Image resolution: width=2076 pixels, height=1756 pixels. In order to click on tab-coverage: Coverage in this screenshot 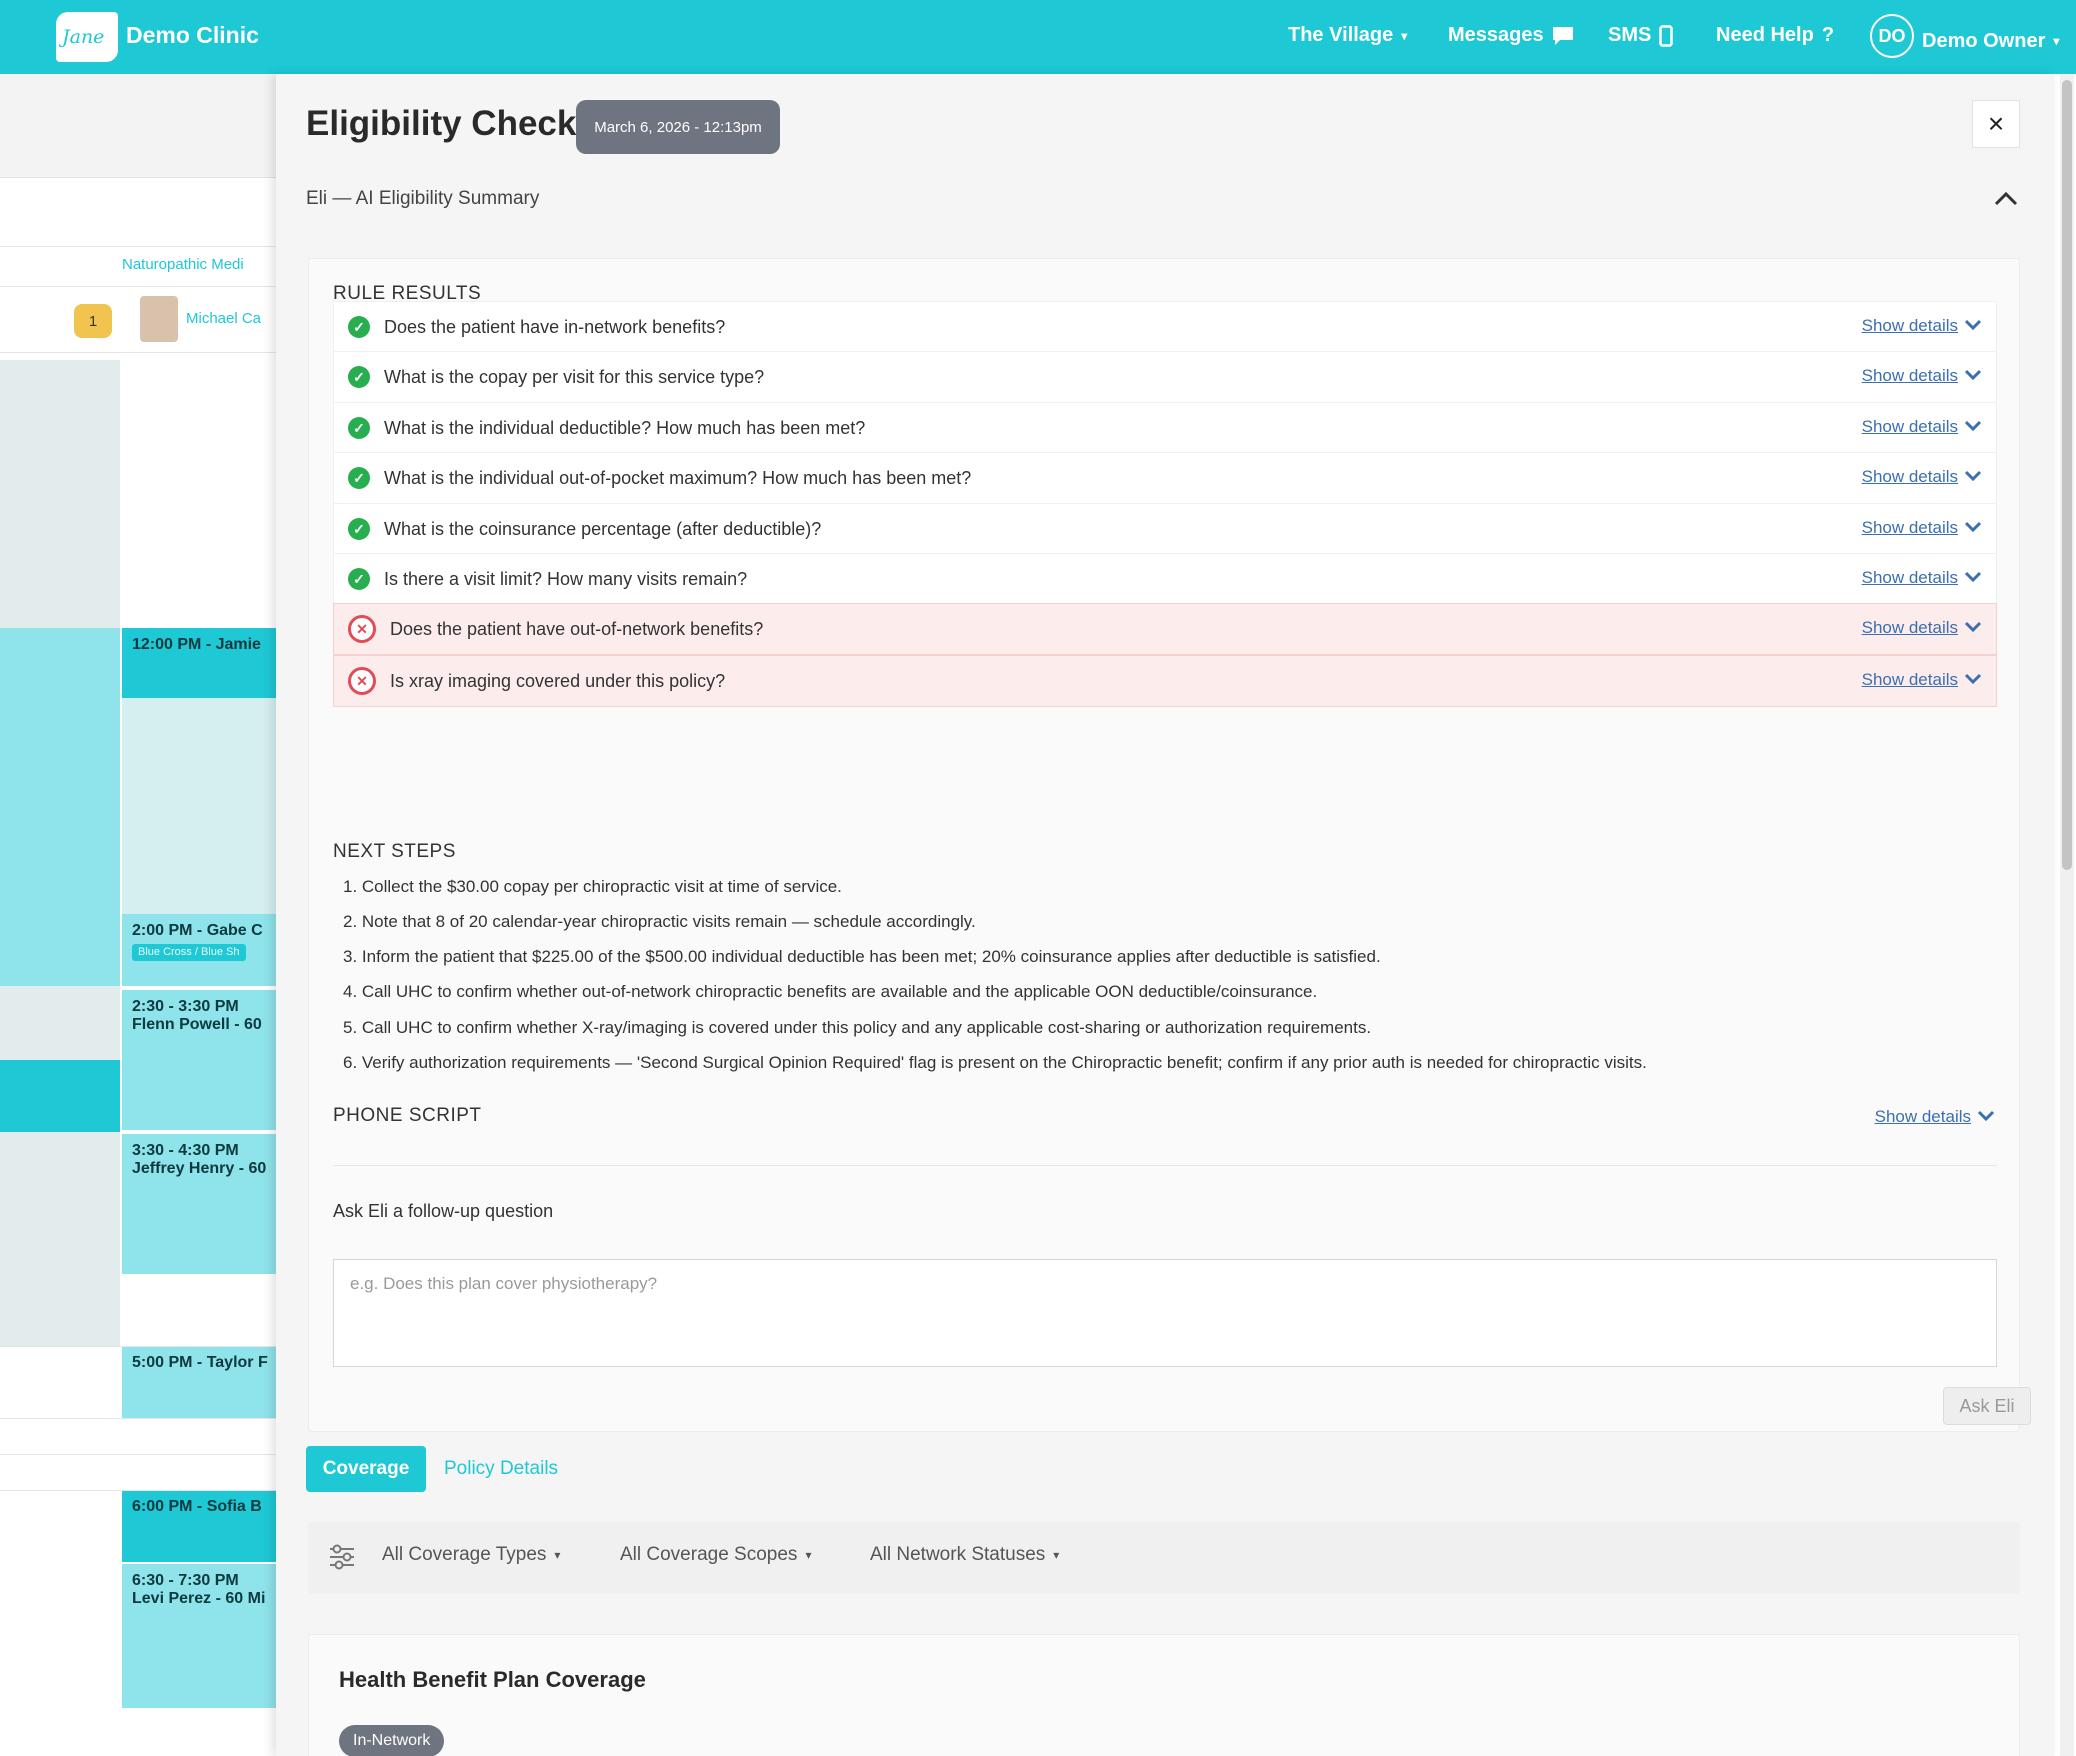, I will do `click(366, 1469)`.